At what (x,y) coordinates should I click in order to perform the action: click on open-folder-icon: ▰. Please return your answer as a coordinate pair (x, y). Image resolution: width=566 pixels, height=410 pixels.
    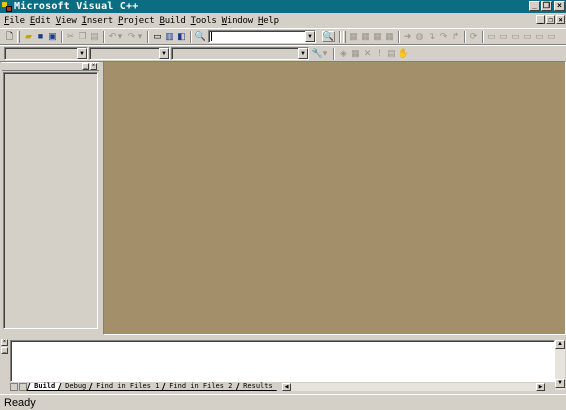
    Looking at the image, I should click on (28, 36).